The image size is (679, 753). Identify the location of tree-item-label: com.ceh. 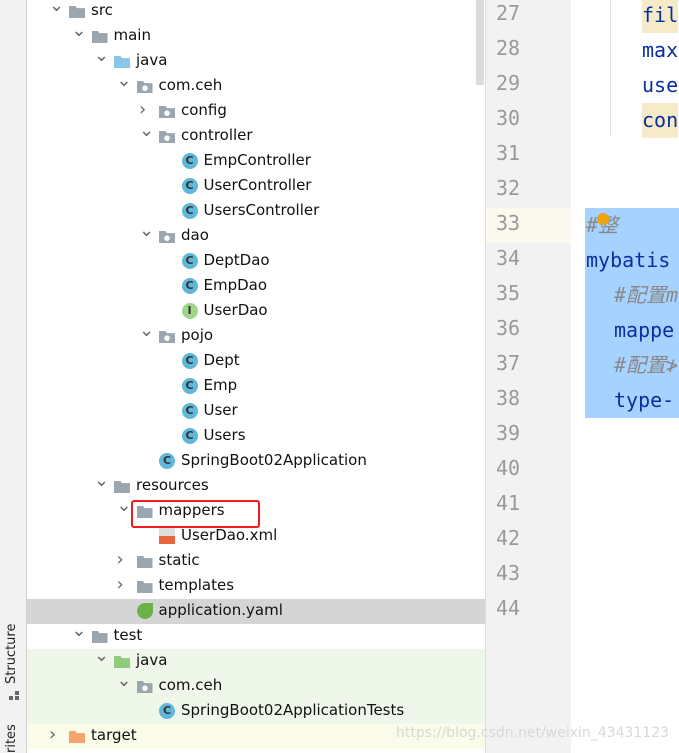
(190, 685).